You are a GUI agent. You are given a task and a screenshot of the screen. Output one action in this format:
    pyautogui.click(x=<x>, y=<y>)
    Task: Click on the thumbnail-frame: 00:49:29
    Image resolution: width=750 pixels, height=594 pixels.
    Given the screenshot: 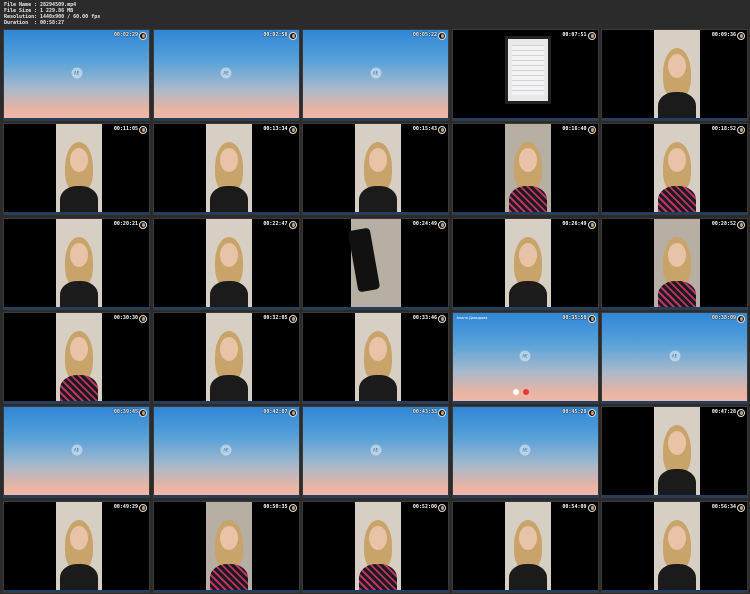 What is the action you would take?
    pyautogui.click(x=76, y=546)
    